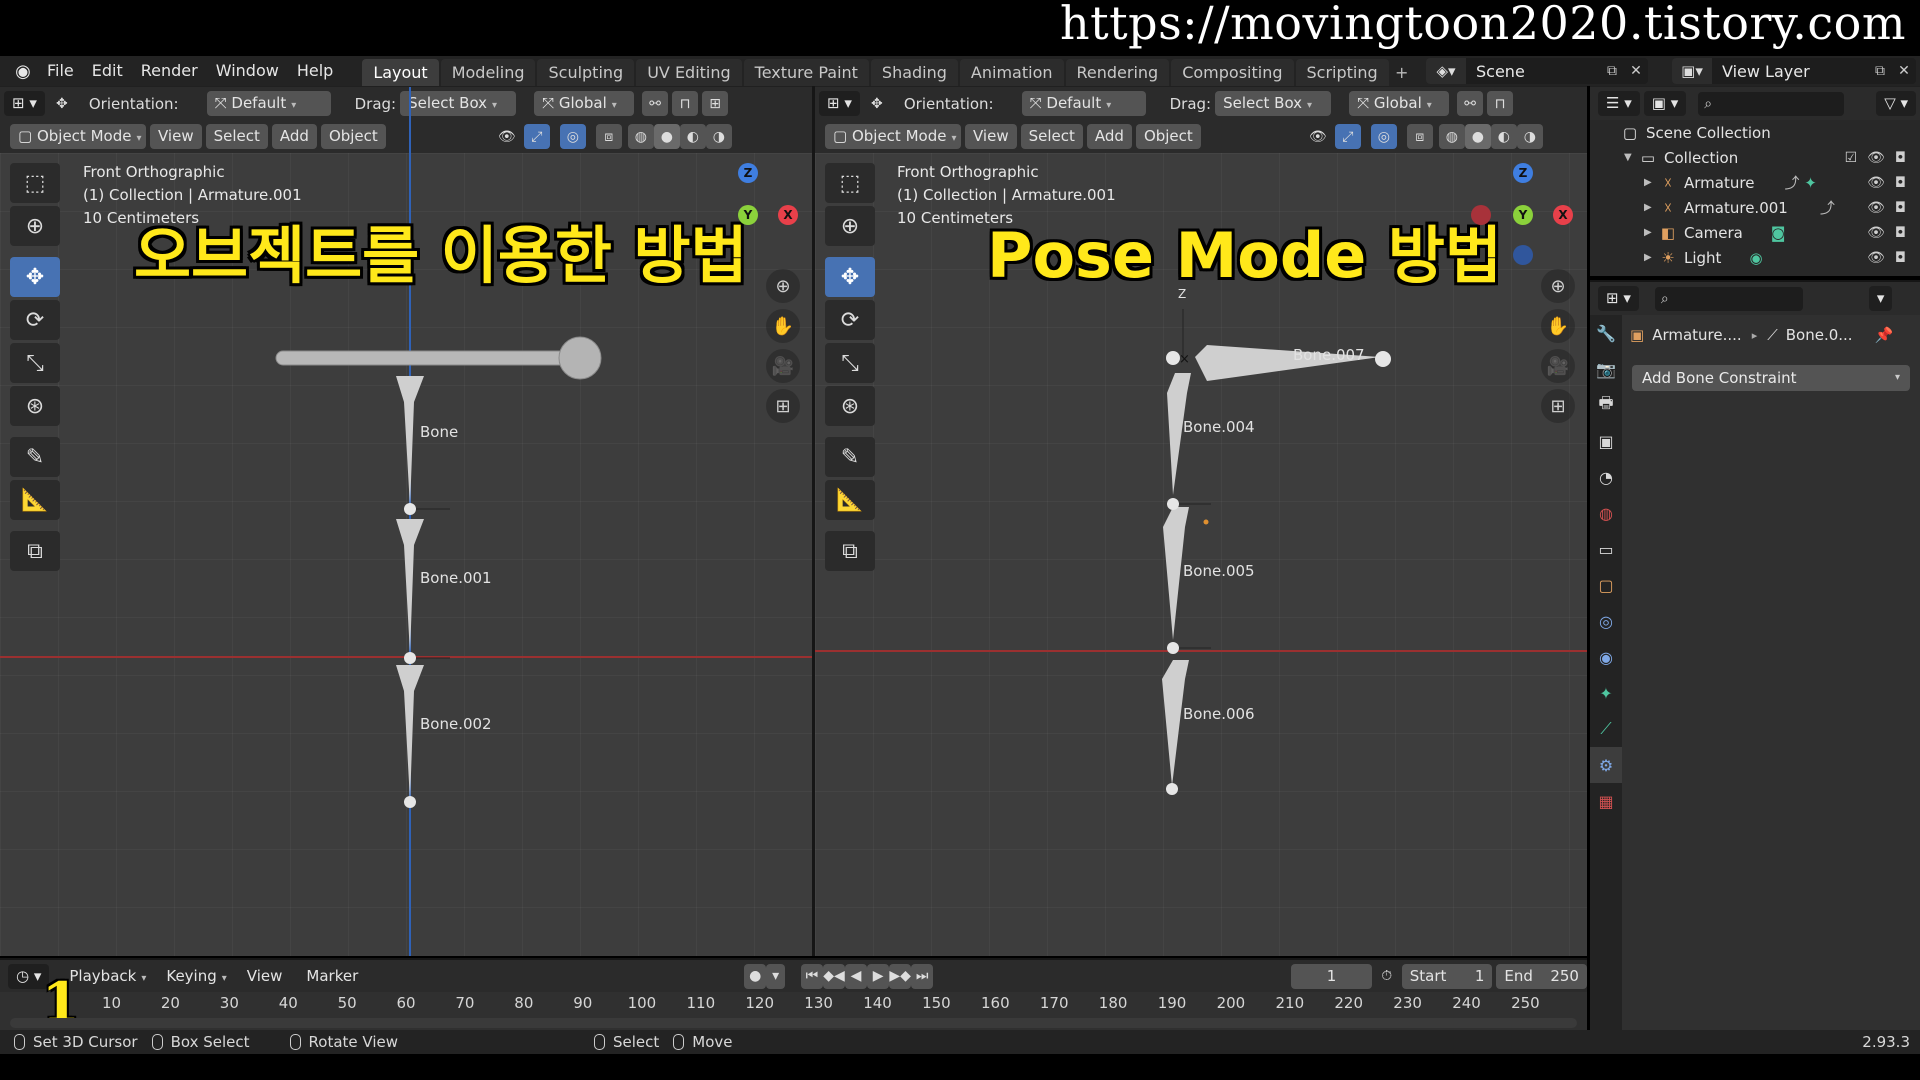  Describe the element at coordinates (1636, 71) in the screenshot. I see `close-scene-icon: ✕` at that location.